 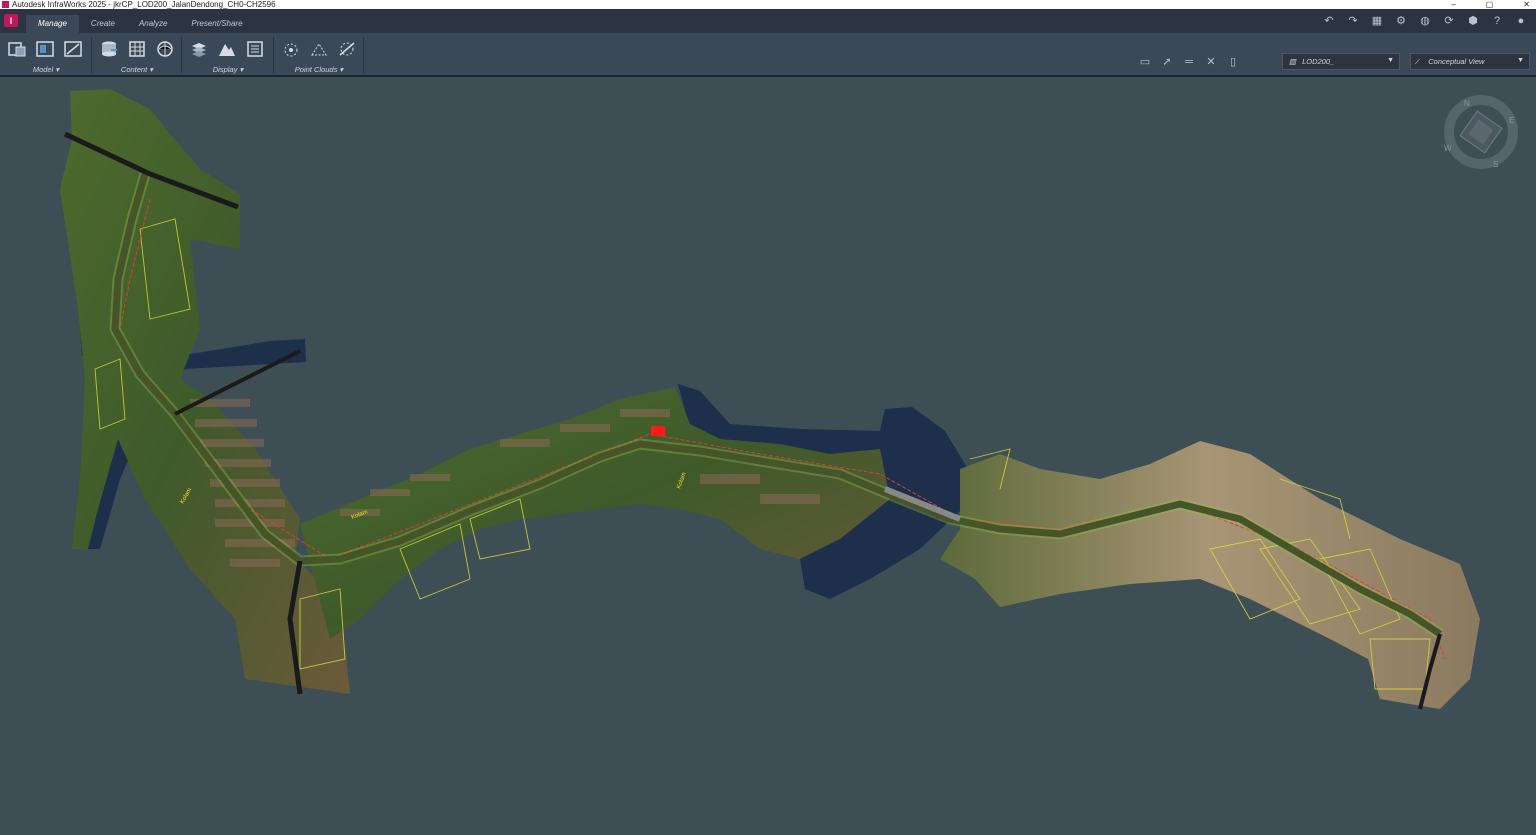 What do you see at coordinates (1448, 148) in the screenshot?
I see `compass-west: W` at bounding box center [1448, 148].